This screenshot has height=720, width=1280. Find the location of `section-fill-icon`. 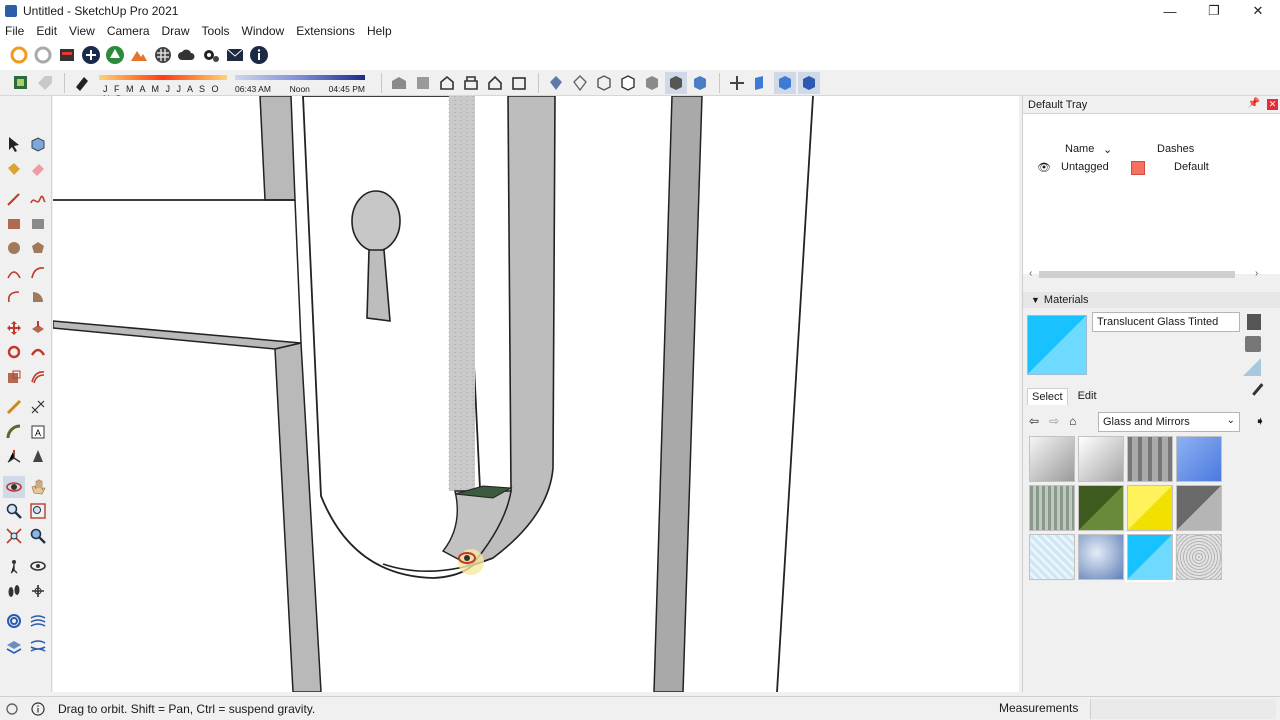

section-fill-icon is located at coordinates (809, 82).